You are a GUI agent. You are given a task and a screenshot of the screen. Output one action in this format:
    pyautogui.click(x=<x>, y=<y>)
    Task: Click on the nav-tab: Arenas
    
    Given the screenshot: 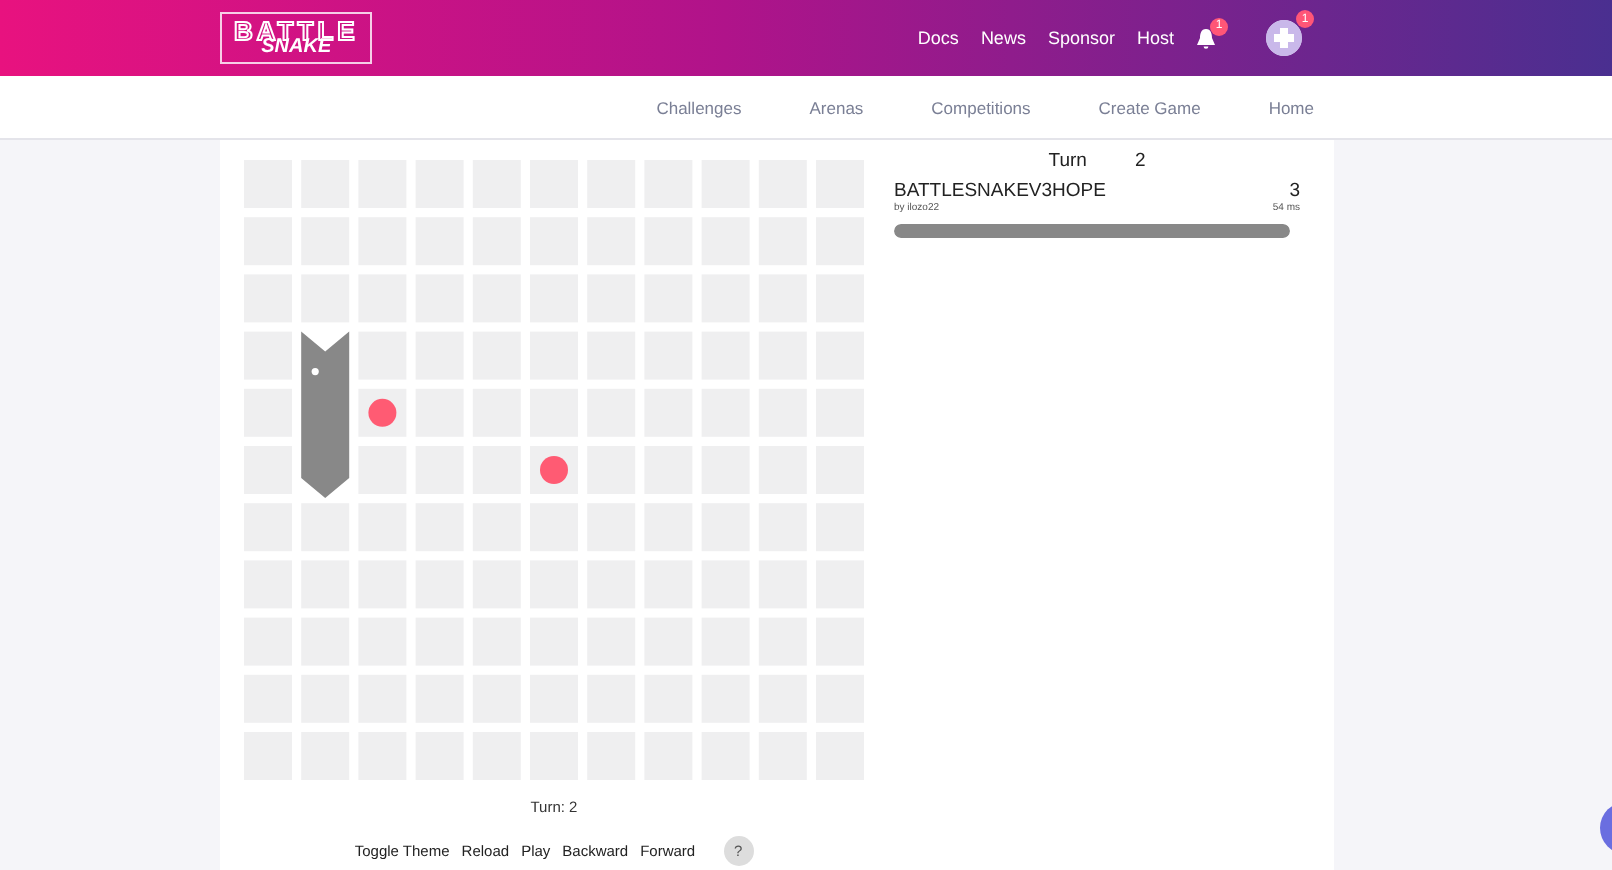 What is the action you would take?
    pyautogui.click(x=836, y=107)
    